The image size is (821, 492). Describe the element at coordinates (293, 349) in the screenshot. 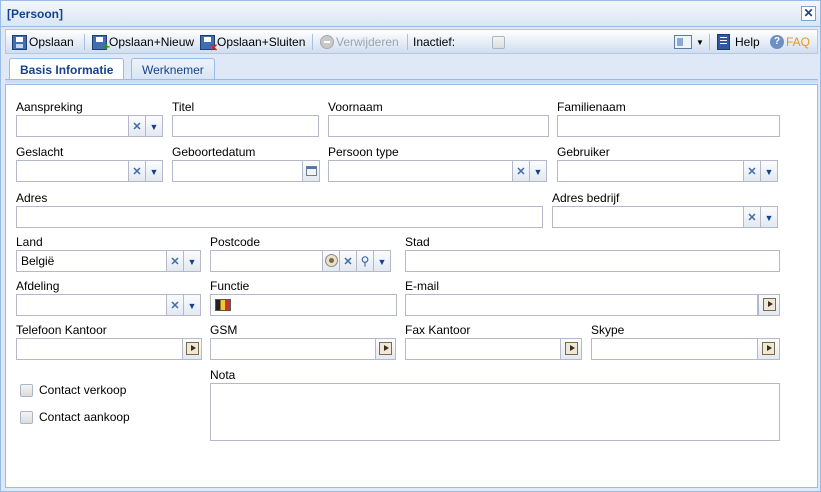

I see `gsm-field` at that location.